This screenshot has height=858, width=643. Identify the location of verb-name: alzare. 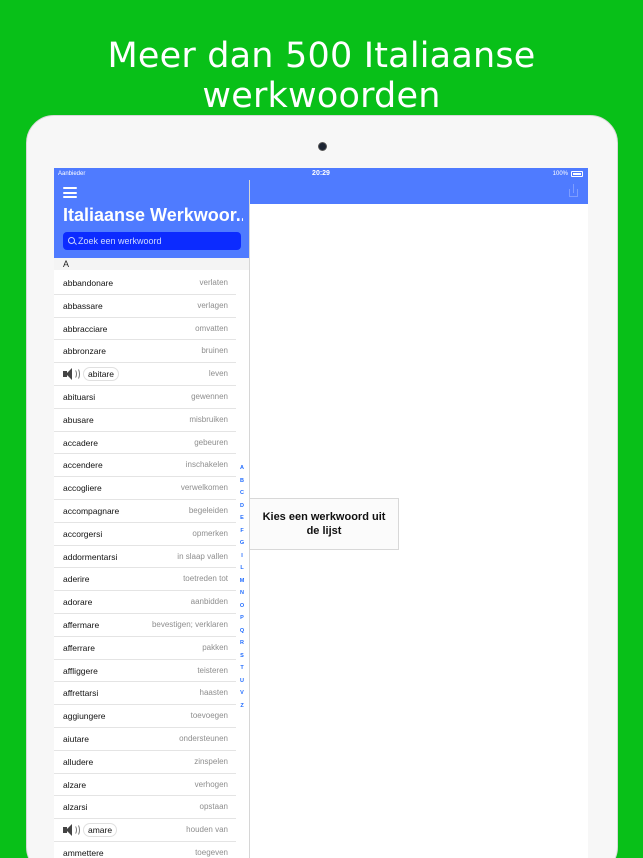
(75, 784).